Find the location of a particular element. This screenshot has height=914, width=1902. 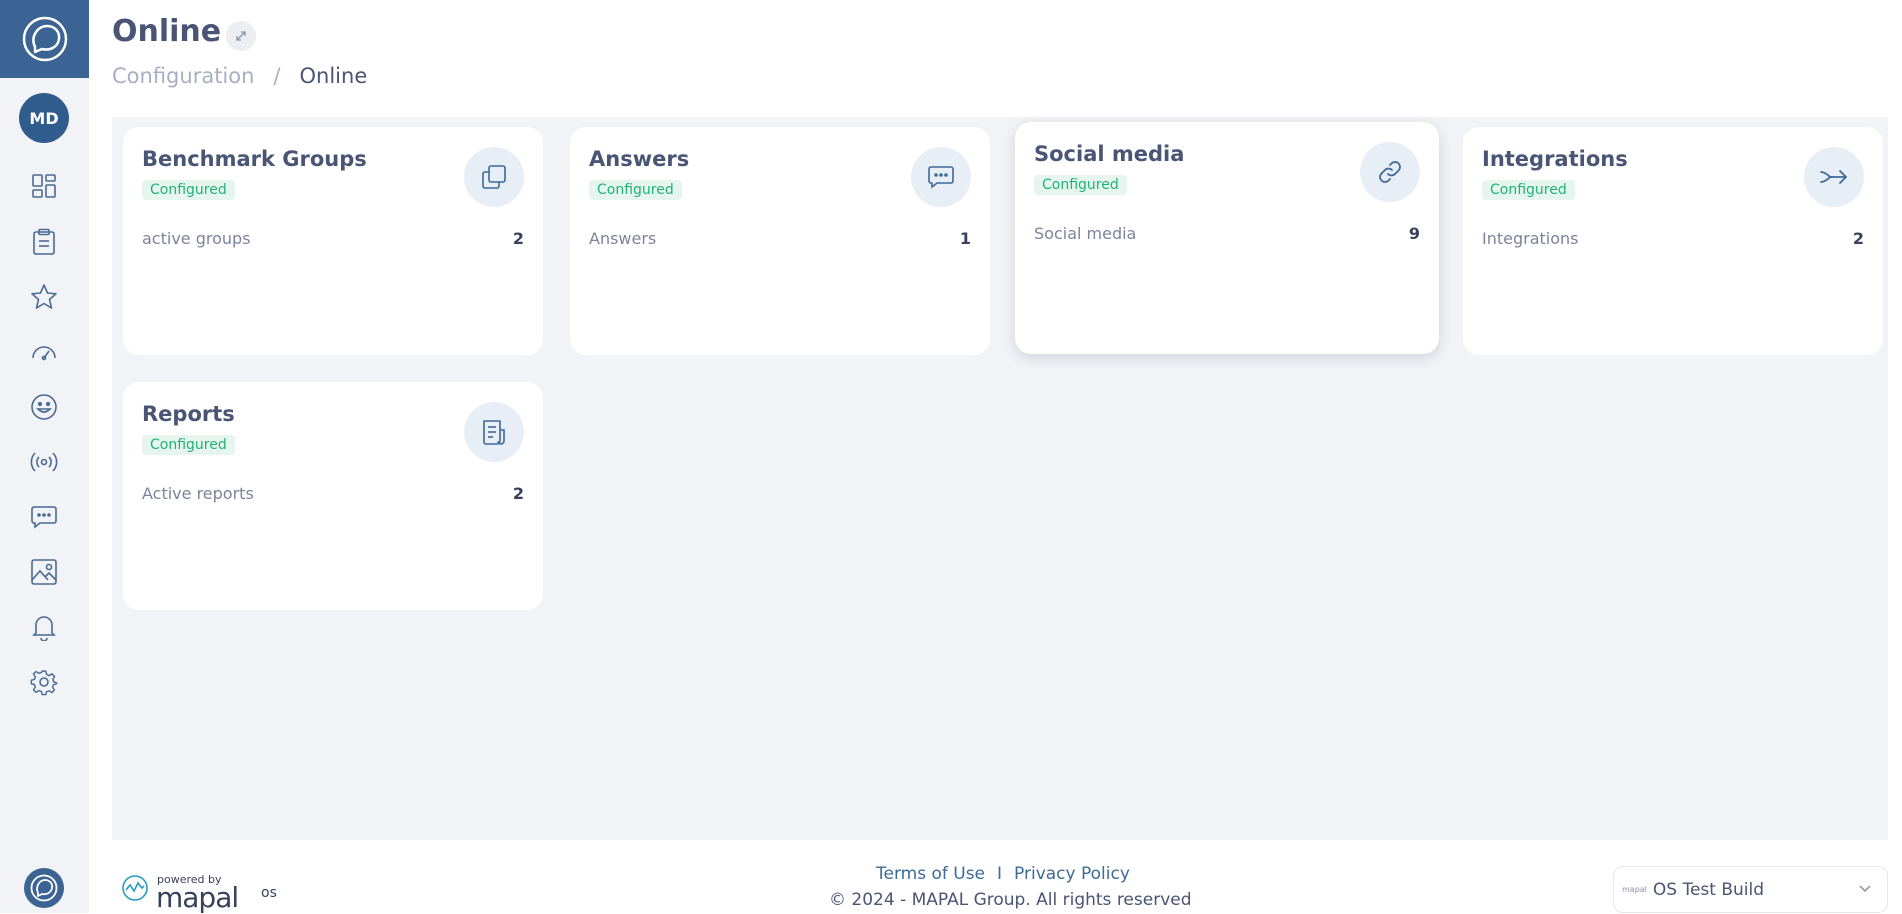

mapal-os-logo-icon is located at coordinates (44, 888).